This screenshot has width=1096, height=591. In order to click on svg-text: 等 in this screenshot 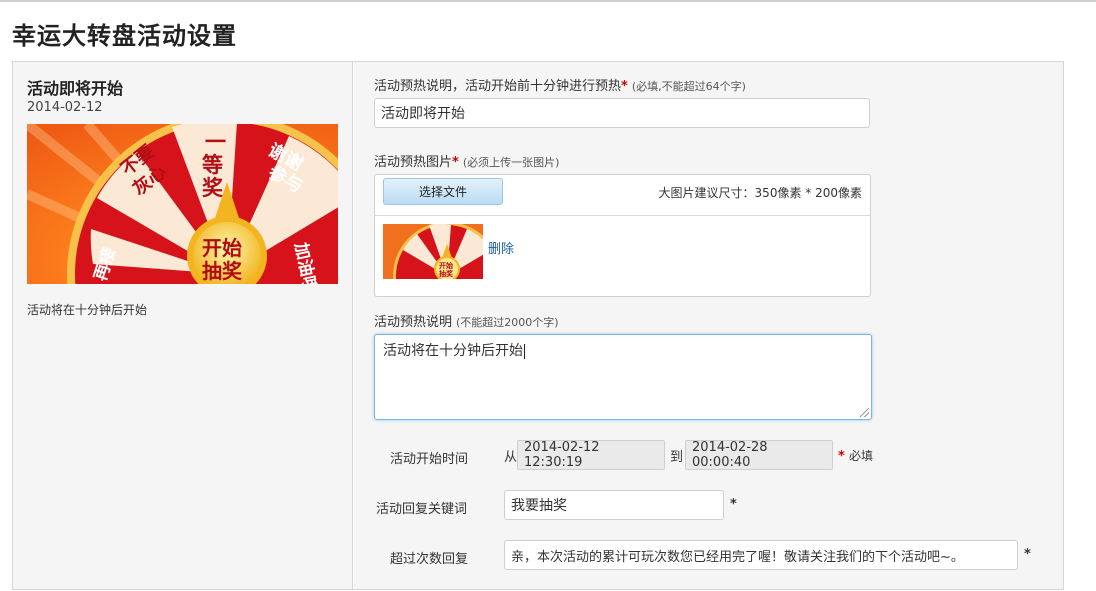, I will do `click(212, 165)`.